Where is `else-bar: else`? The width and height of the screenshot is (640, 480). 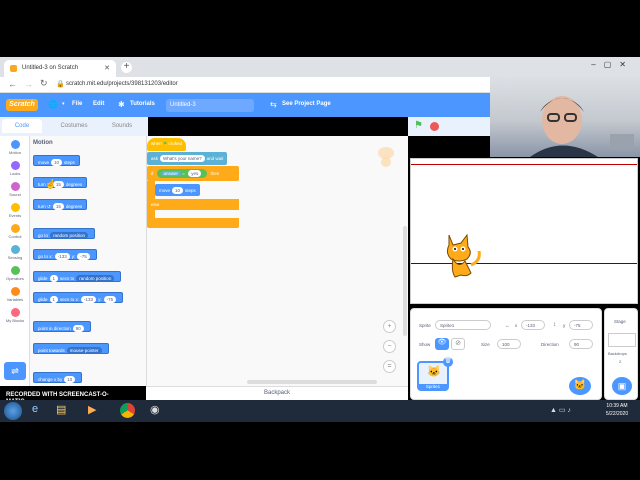 else-bar: else is located at coordinates (193, 204).